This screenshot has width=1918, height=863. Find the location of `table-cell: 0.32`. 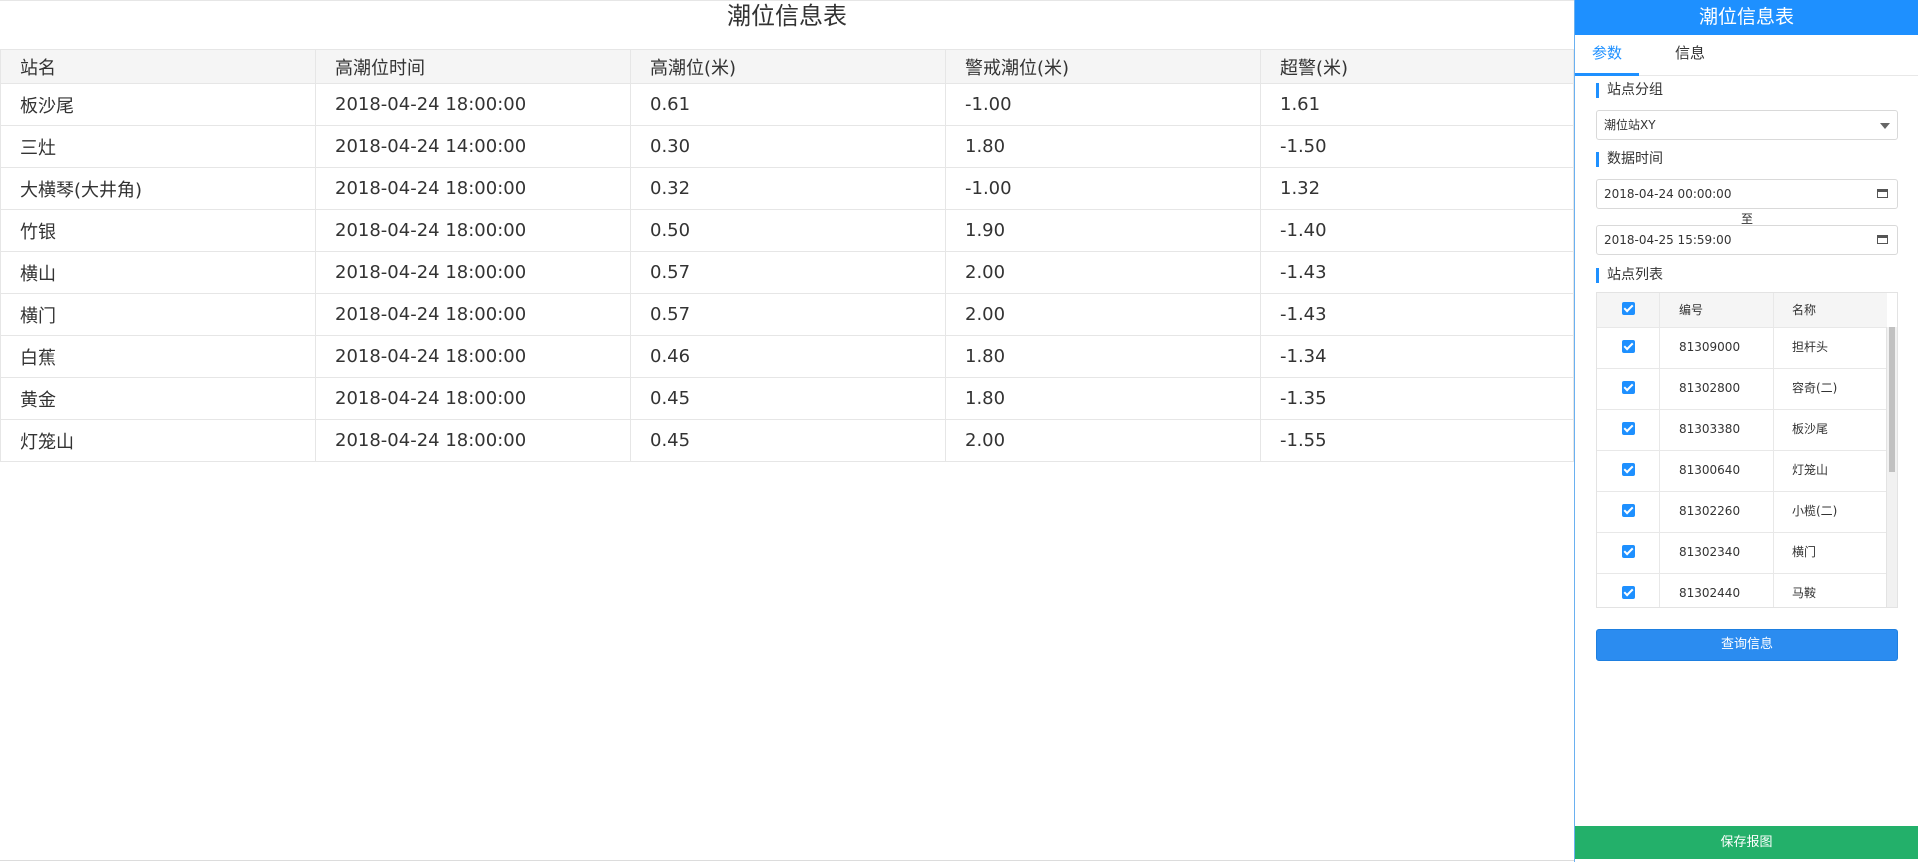

table-cell: 0.32 is located at coordinates (788, 188).